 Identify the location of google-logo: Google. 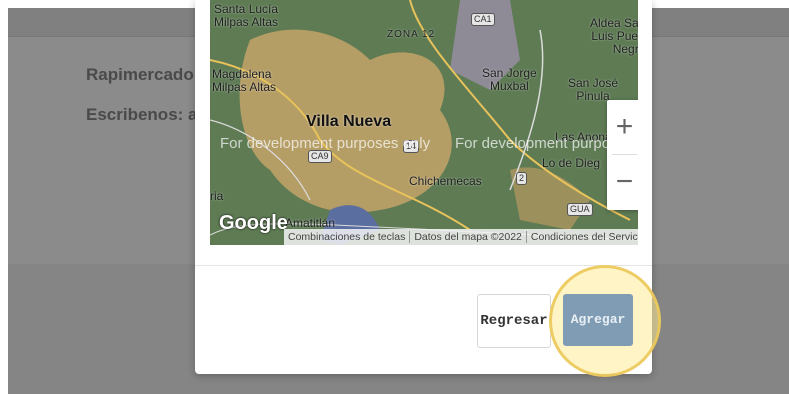
(253, 223).